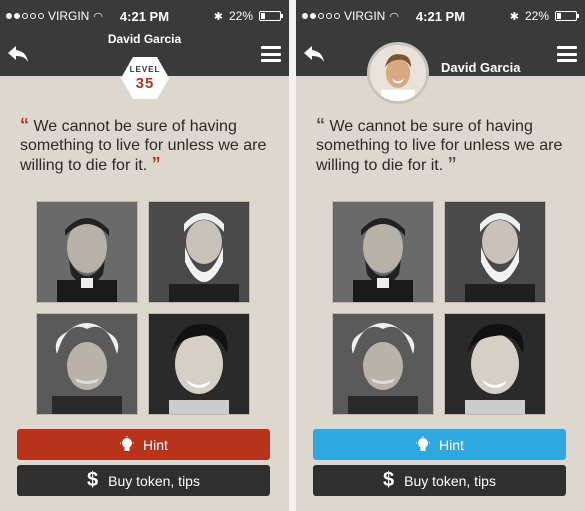 This screenshot has height=511, width=585. Describe the element at coordinates (440, 54) in the screenshot. I see `nav-bar: David Garcia` at that location.